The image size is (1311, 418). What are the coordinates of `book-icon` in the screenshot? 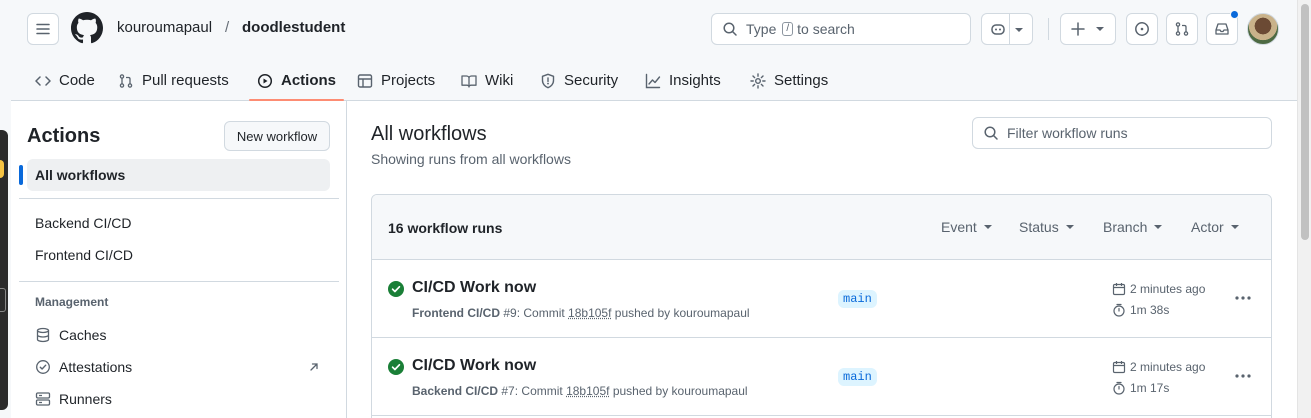 It's located at (469, 81).